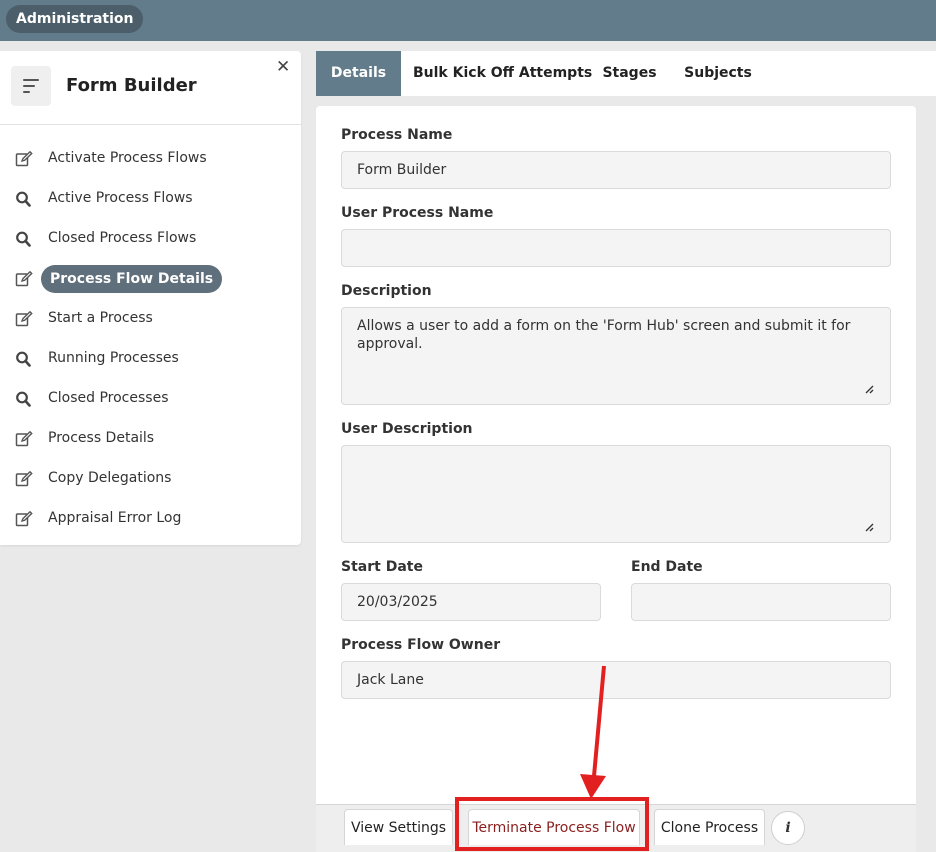 The image size is (936, 852). Describe the element at coordinates (31, 86) in the screenshot. I see `menu-icon` at that location.